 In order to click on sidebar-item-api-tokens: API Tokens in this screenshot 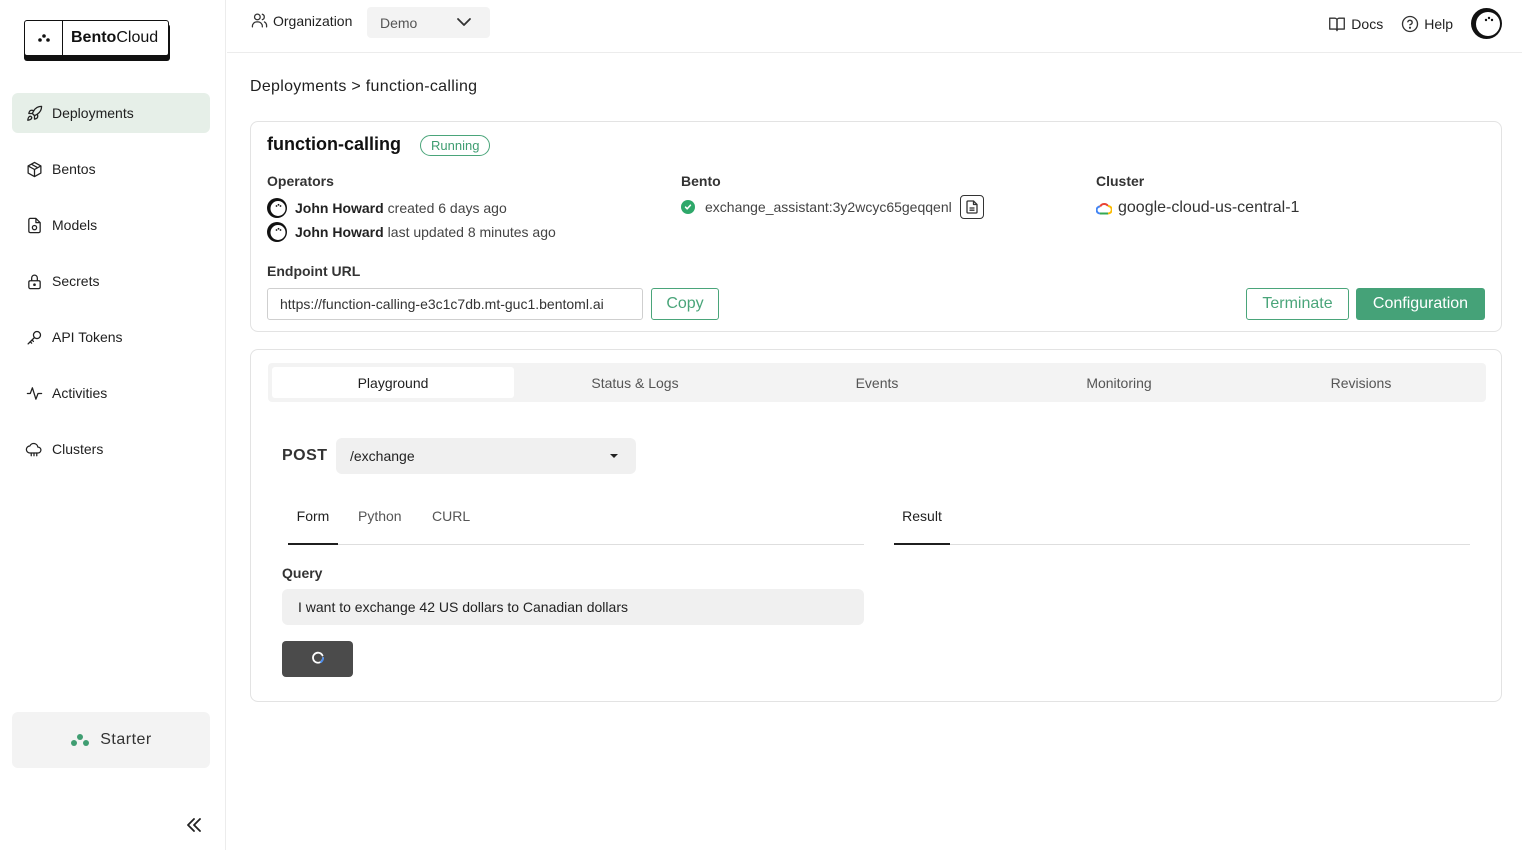, I will do `click(111, 337)`.